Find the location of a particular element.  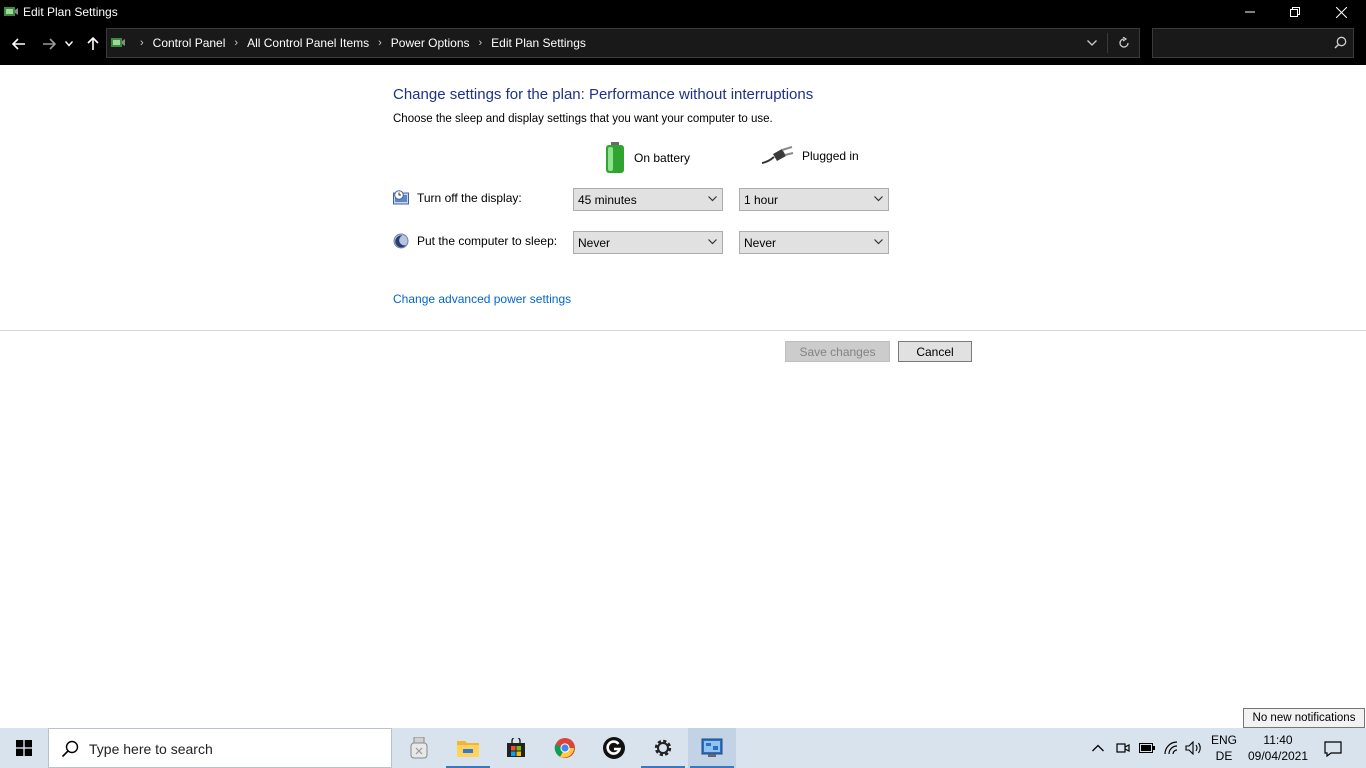

chevron-up-icon is located at coordinates (1098, 748).